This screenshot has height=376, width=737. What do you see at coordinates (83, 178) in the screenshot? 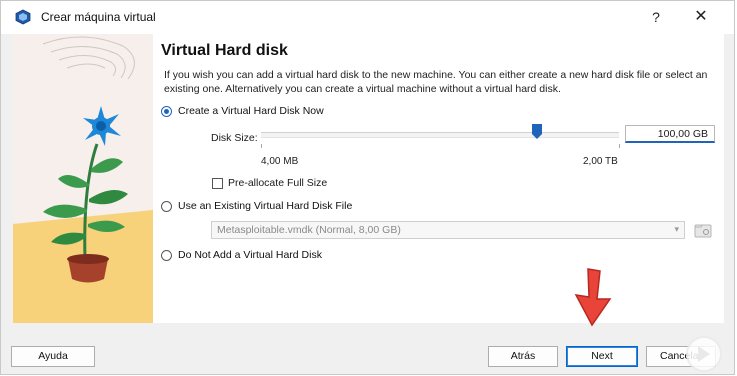
I see `plant-illustration` at bounding box center [83, 178].